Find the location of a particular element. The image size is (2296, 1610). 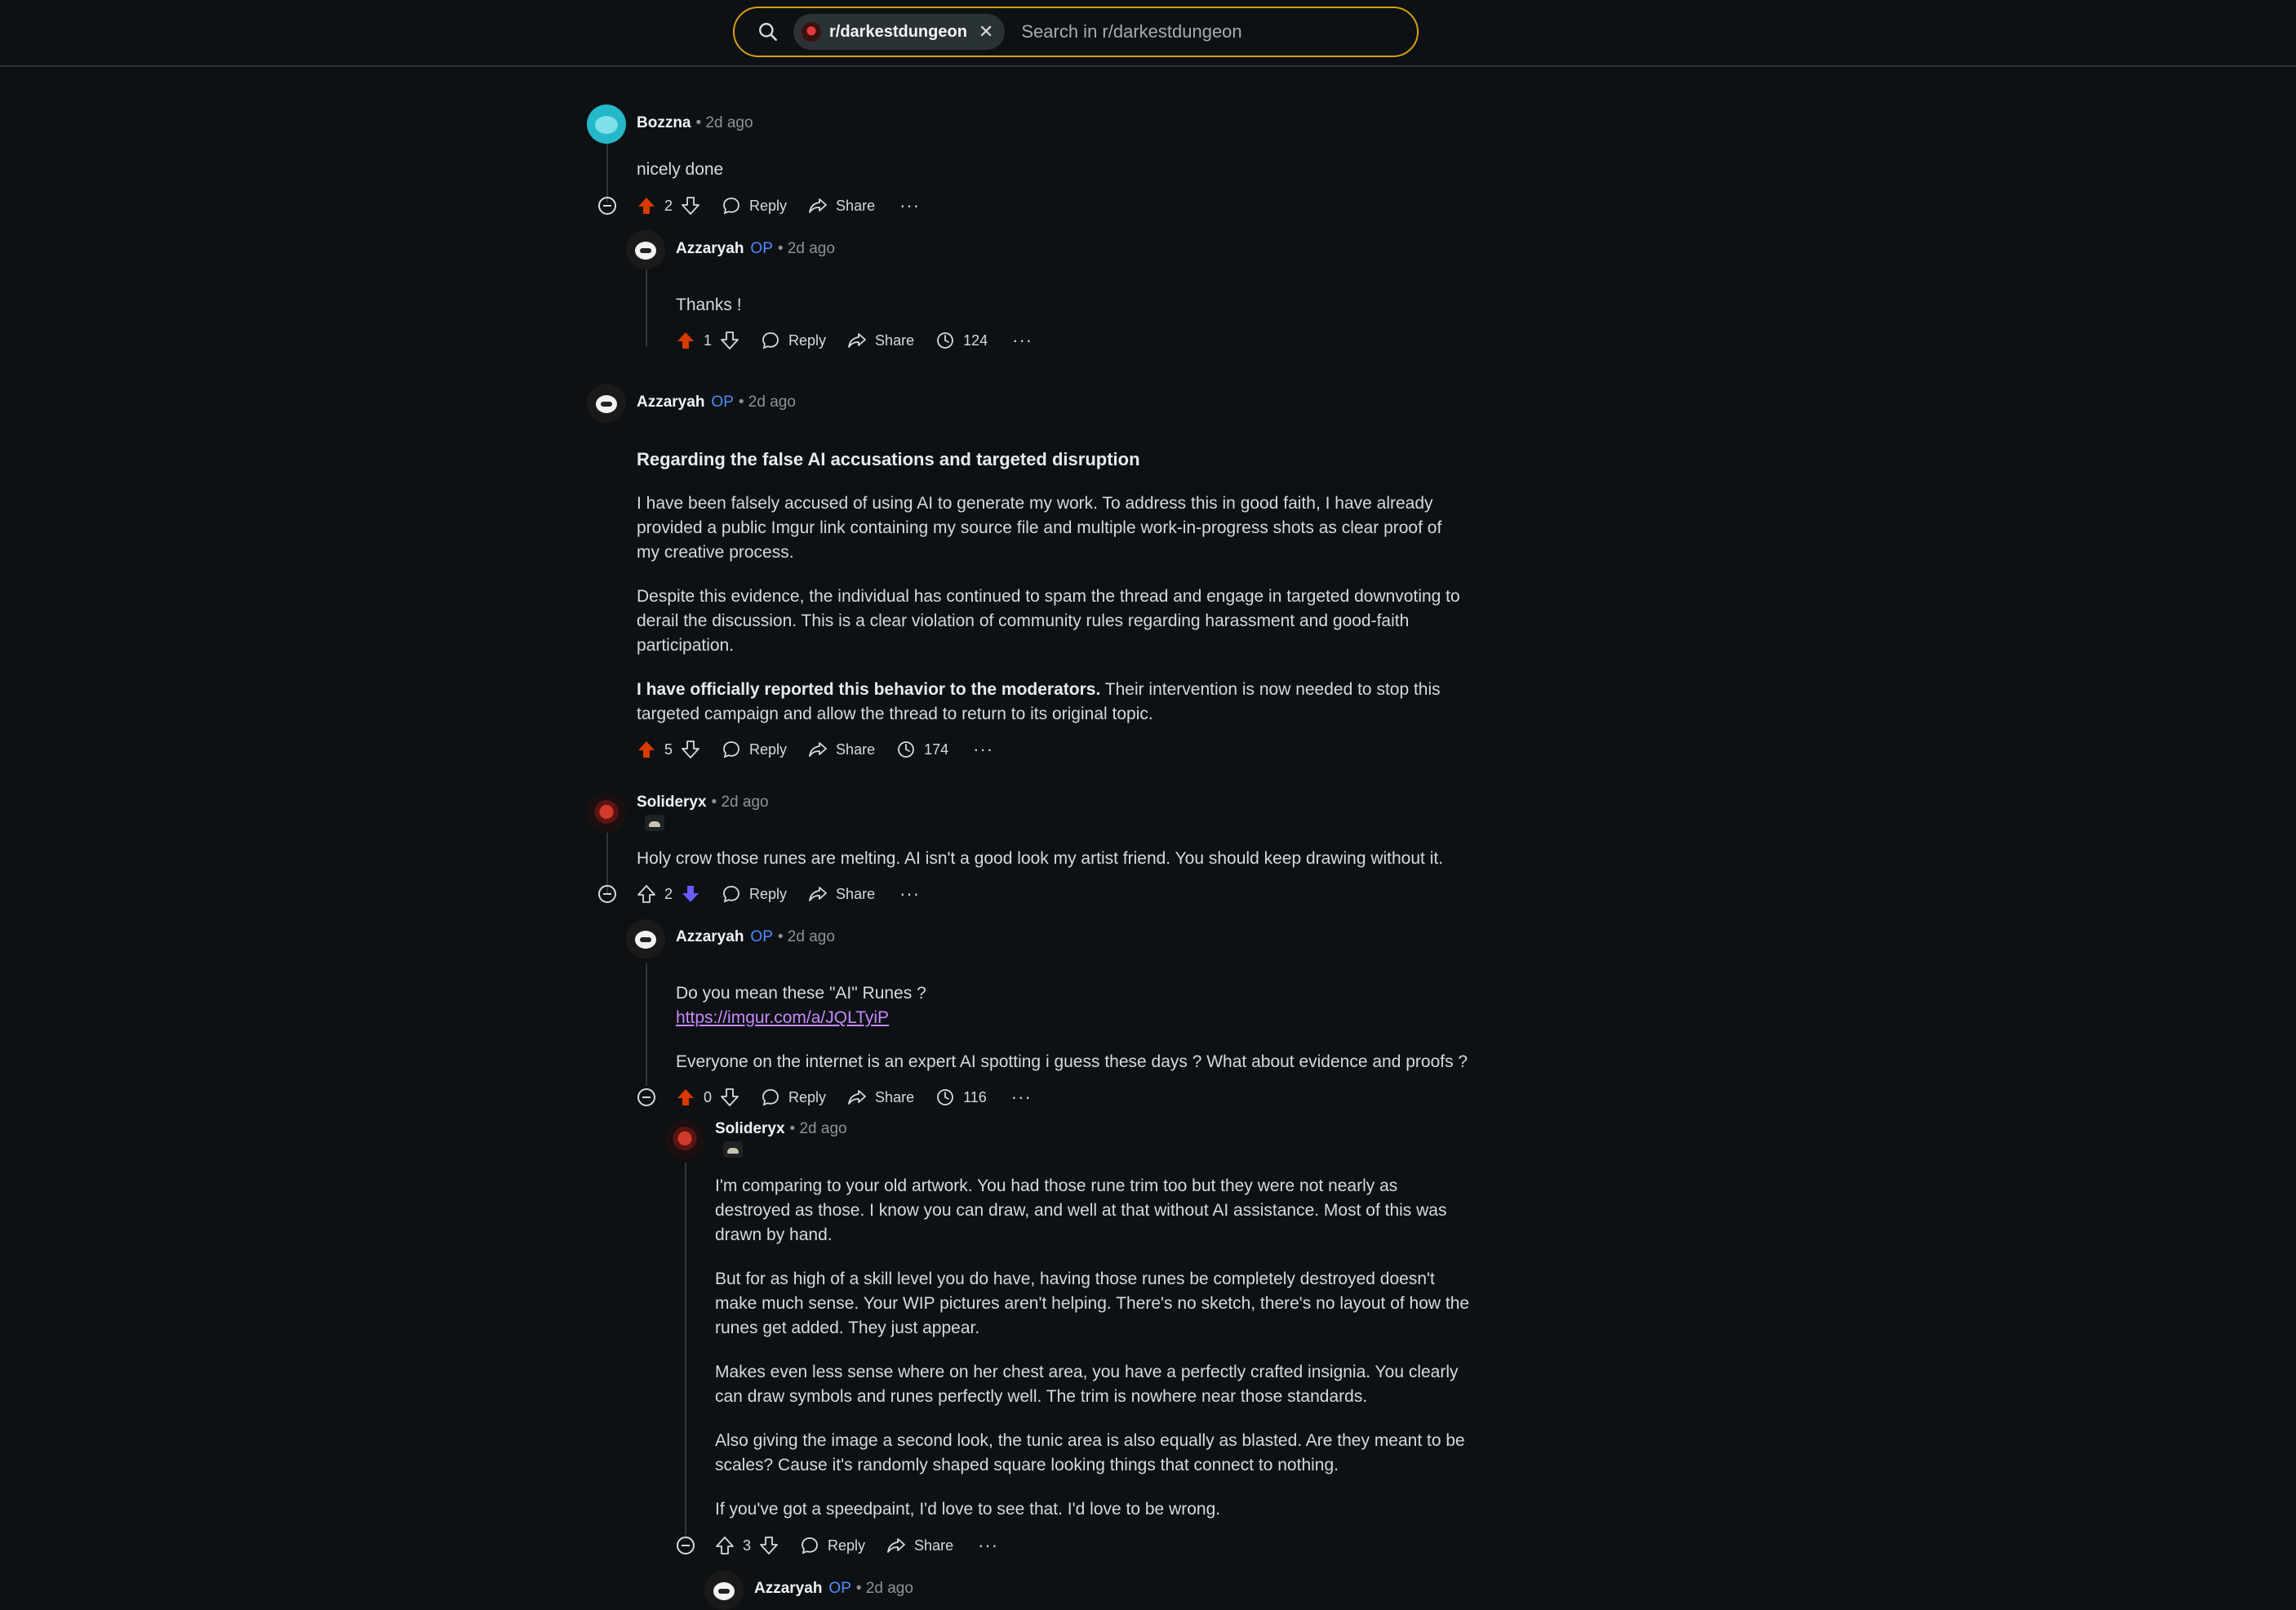

comment-icon is located at coordinates (770, 1098).